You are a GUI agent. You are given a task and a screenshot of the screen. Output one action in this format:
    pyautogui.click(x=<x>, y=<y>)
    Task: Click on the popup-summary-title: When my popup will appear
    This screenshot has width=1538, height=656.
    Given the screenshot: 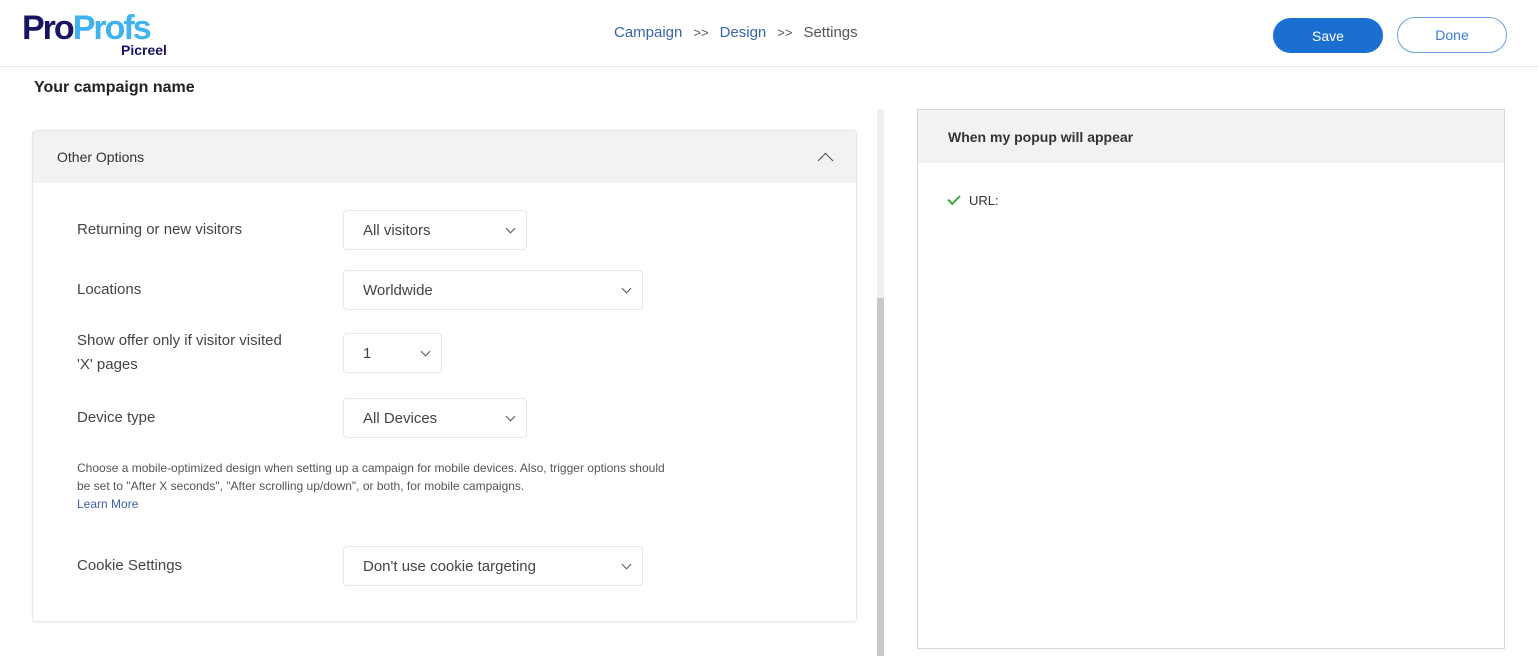 What is the action you would take?
    pyautogui.click(x=1211, y=136)
    